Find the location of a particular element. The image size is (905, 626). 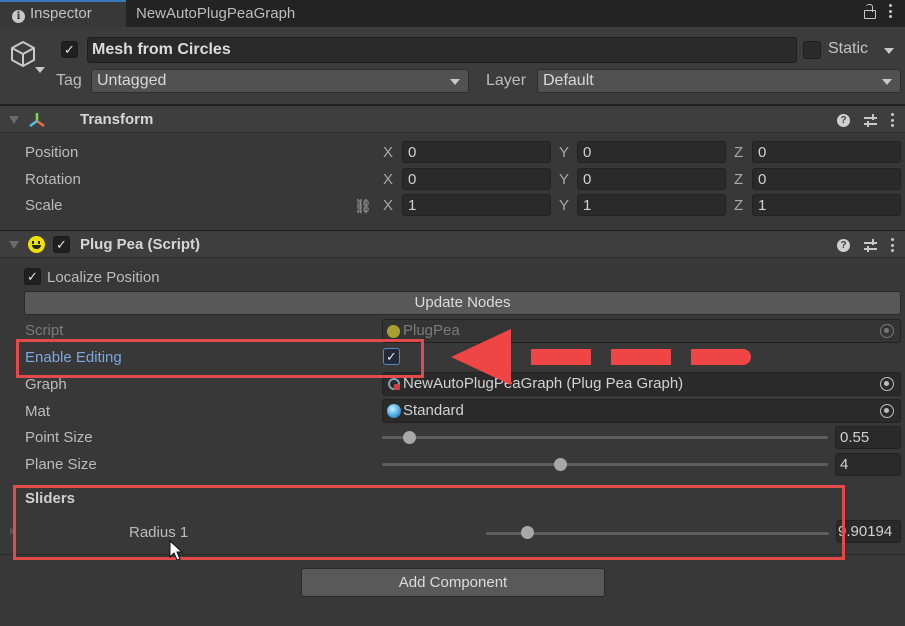

static-checkbox is located at coordinates (812, 50).